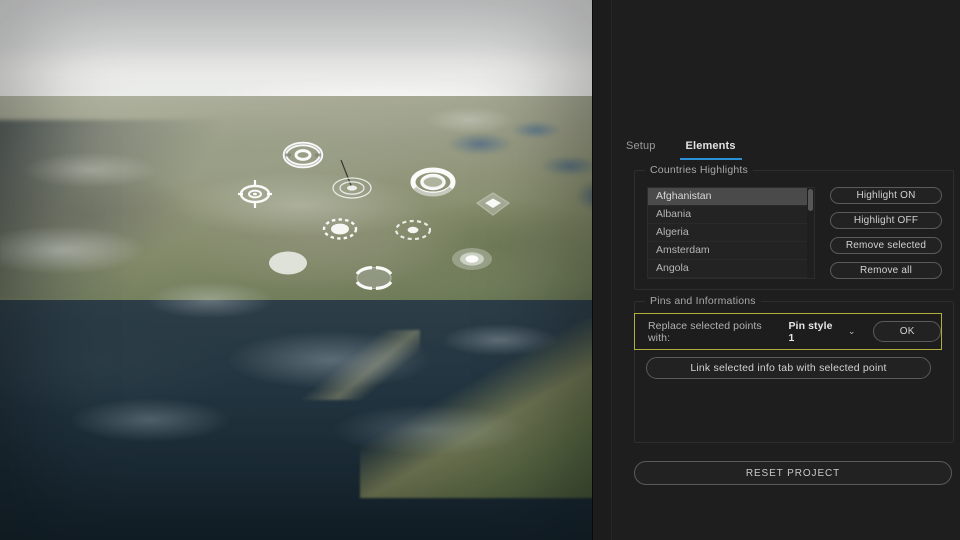 Image resolution: width=960 pixels, height=540 pixels. What do you see at coordinates (476, 408) in the screenshot?
I see `central-america-landmass` at bounding box center [476, 408].